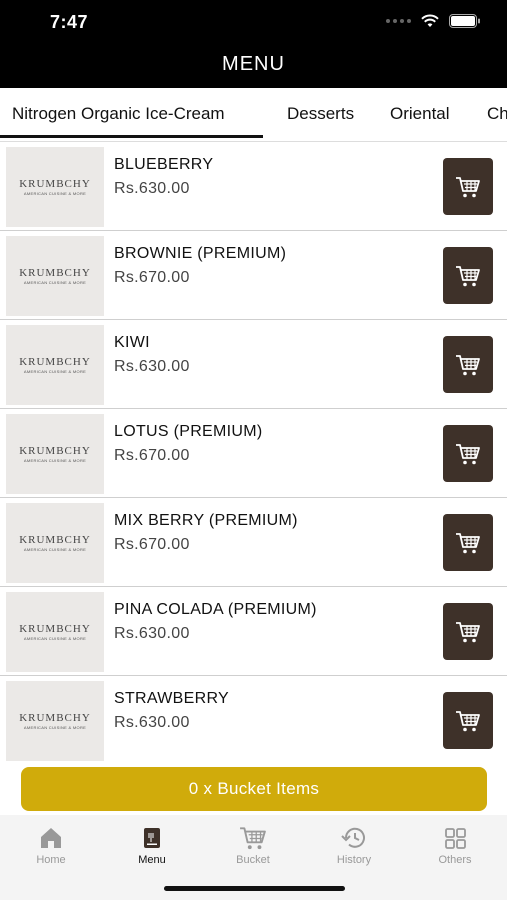  I want to click on product-name: LOTUS (PREMIUM), so click(188, 431).